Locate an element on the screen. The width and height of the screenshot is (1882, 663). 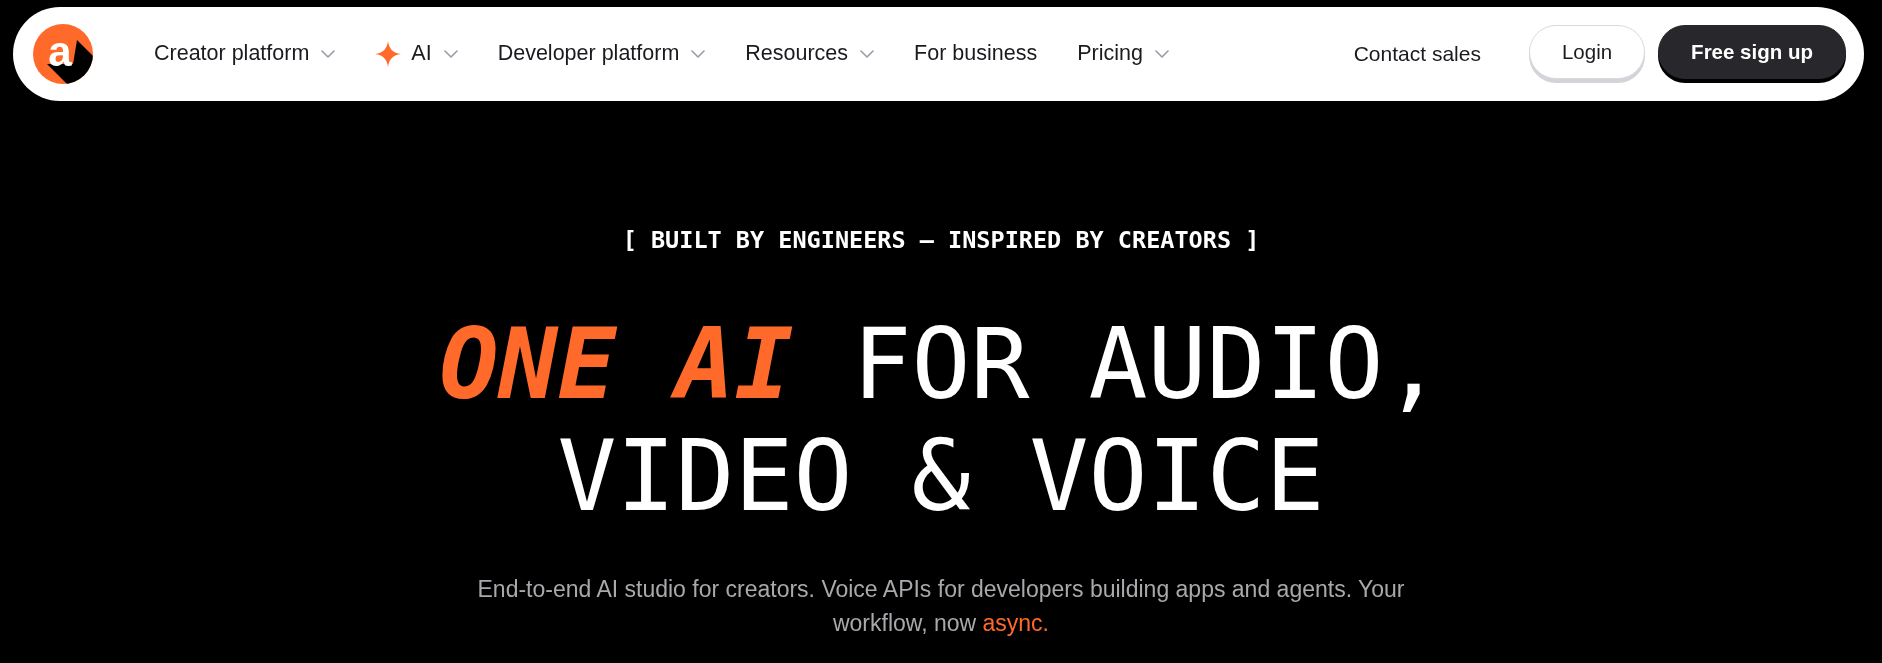
nav-menu-item: Pricing is located at coordinates (1123, 54).